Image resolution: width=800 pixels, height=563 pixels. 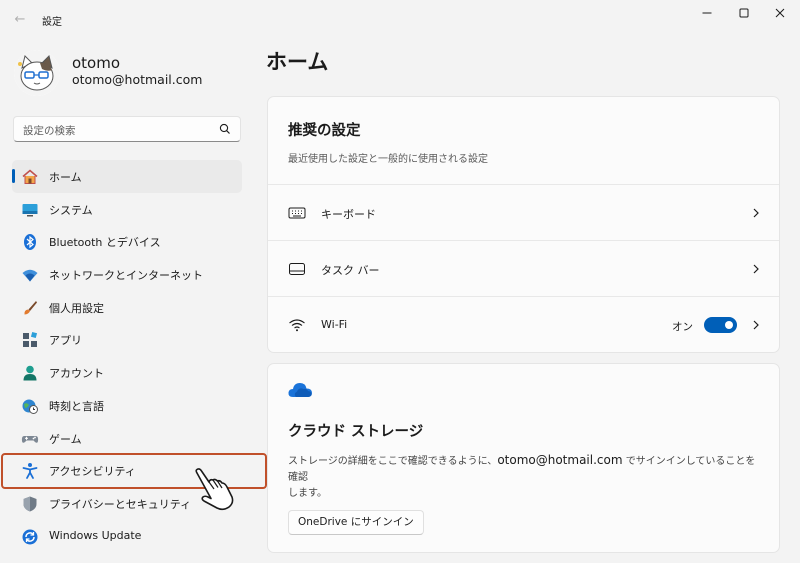 What do you see at coordinates (334, 324) in the screenshot?
I see `row-label: Wi-Fi` at bounding box center [334, 324].